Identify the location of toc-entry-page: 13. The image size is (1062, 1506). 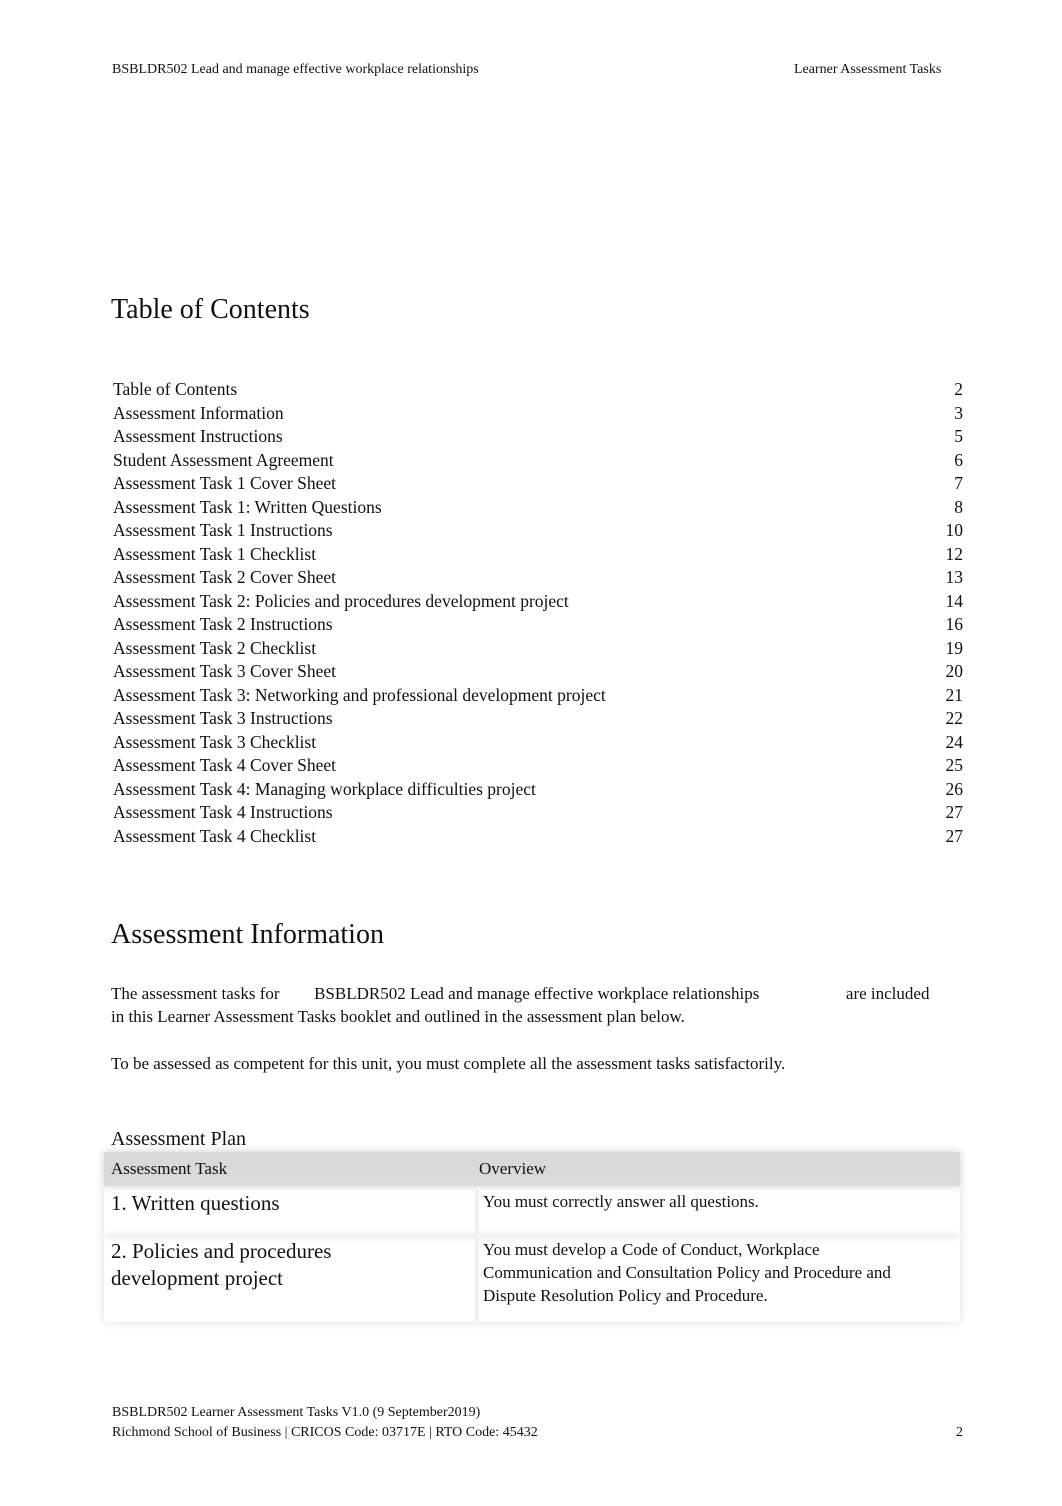
(955, 578).